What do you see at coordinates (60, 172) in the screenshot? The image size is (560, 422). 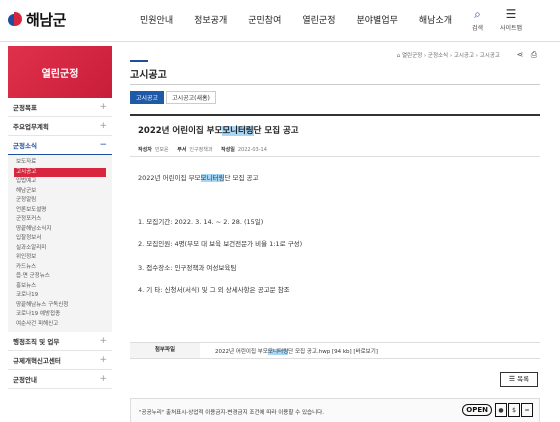 I see `submenu-item-notice: 고시공고` at bounding box center [60, 172].